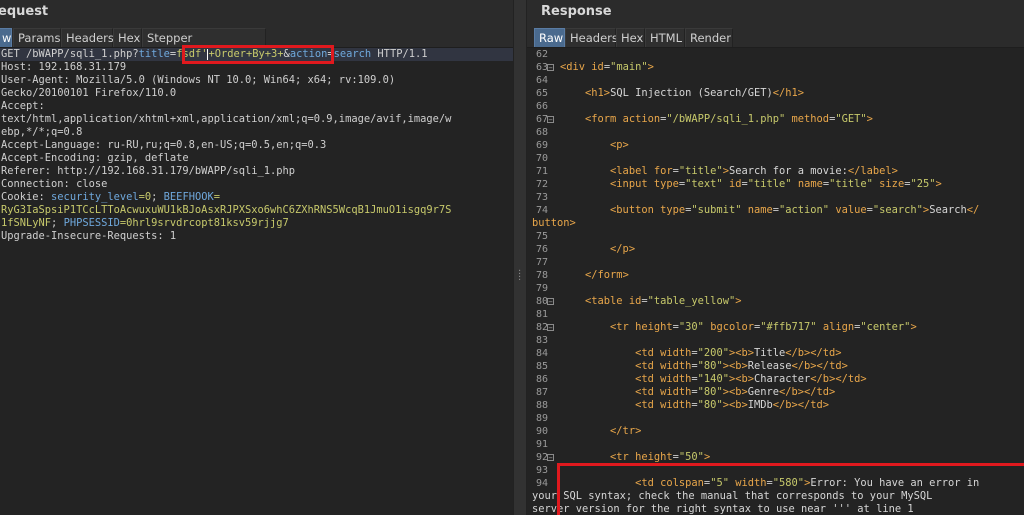  What do you see at coordinates (542, 210) in the screenshot?
I see `line-number: 74` at bounding box center [542, 210].